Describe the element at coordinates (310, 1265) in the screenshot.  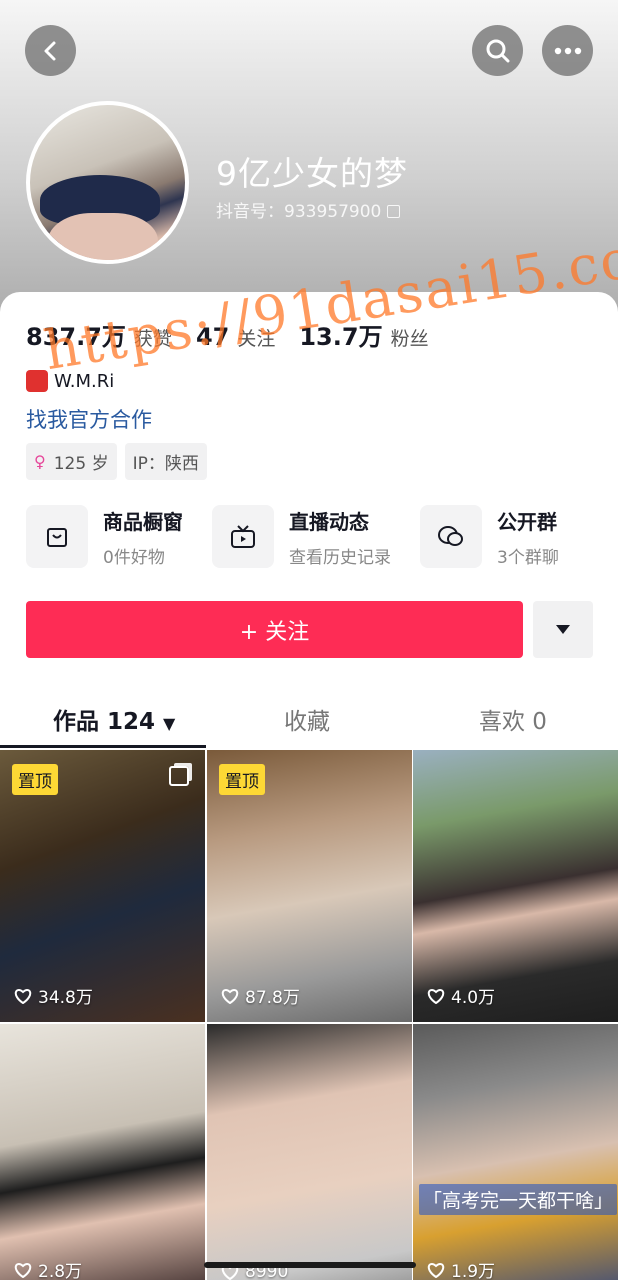
I see `home-indicator` at that location.